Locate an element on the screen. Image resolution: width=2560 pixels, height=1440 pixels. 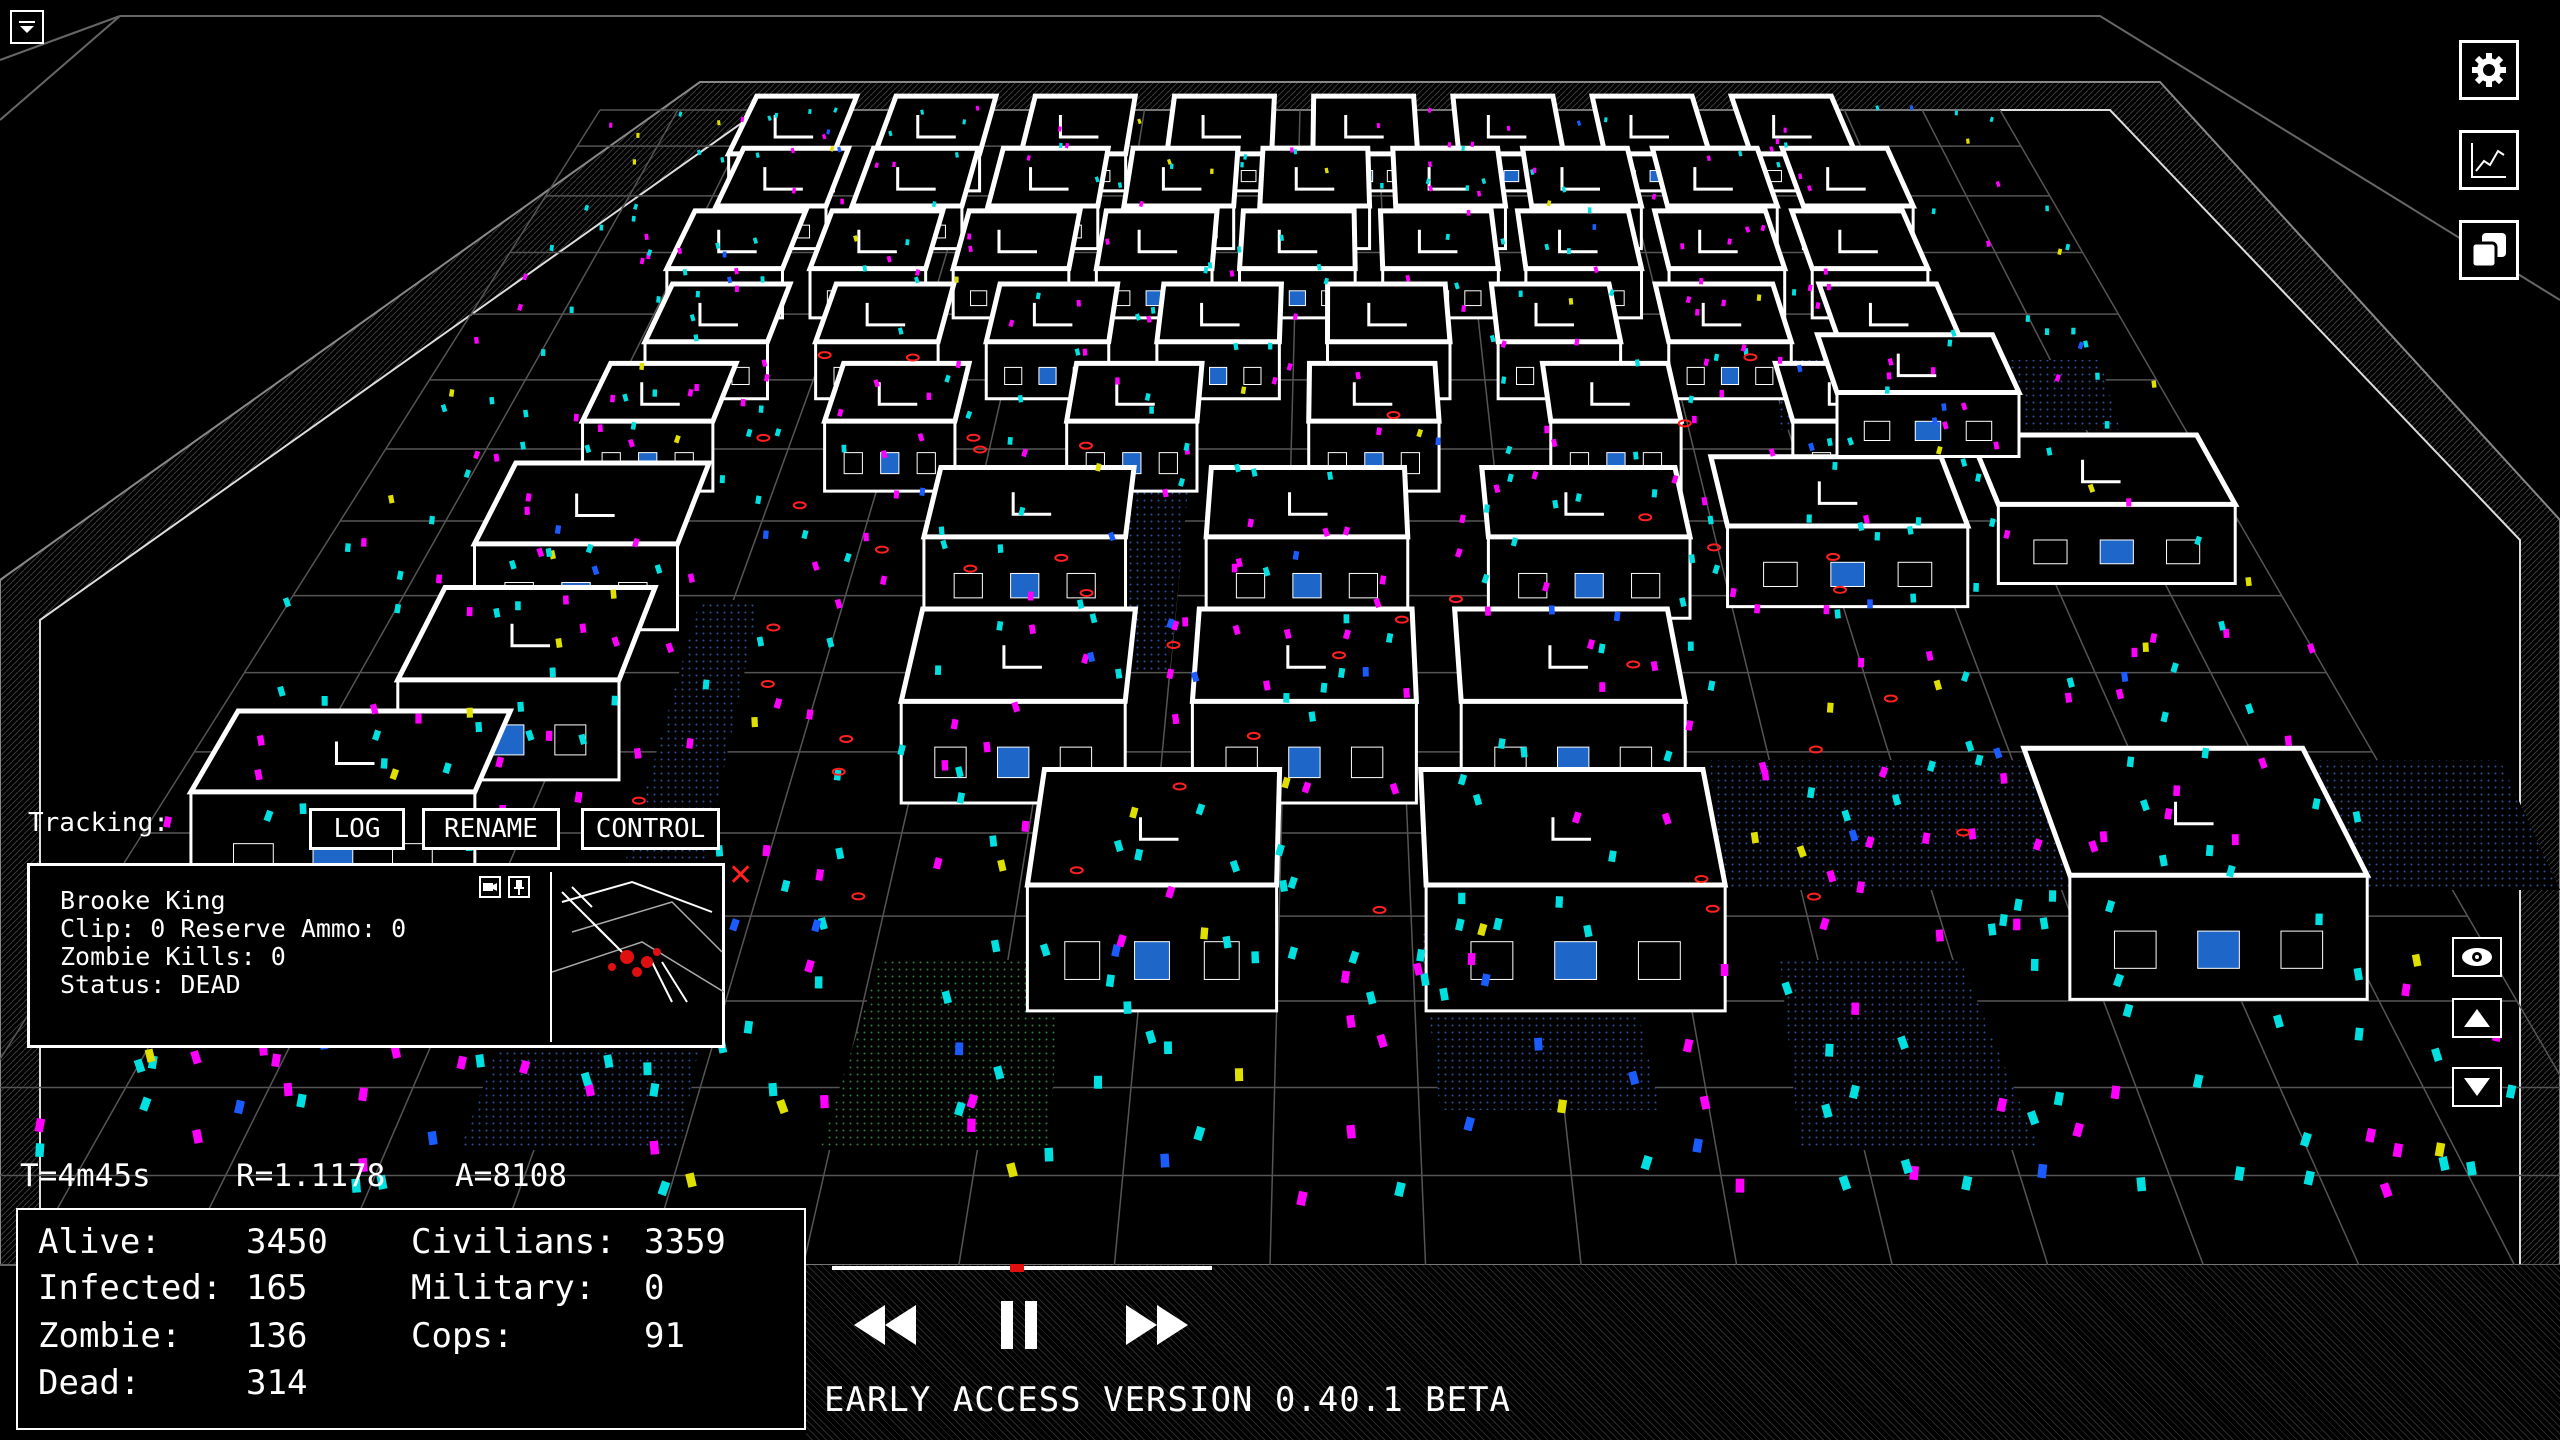
close-tracking-button: ✕ is located at coordinates (740, 875).